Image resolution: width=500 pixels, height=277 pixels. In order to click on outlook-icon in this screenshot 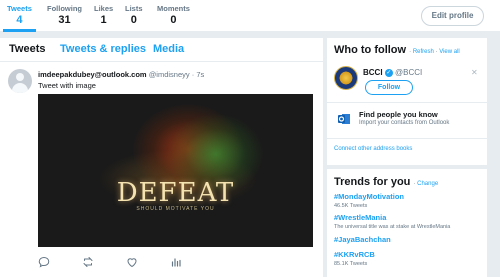, I will do `click(344, 119)`.